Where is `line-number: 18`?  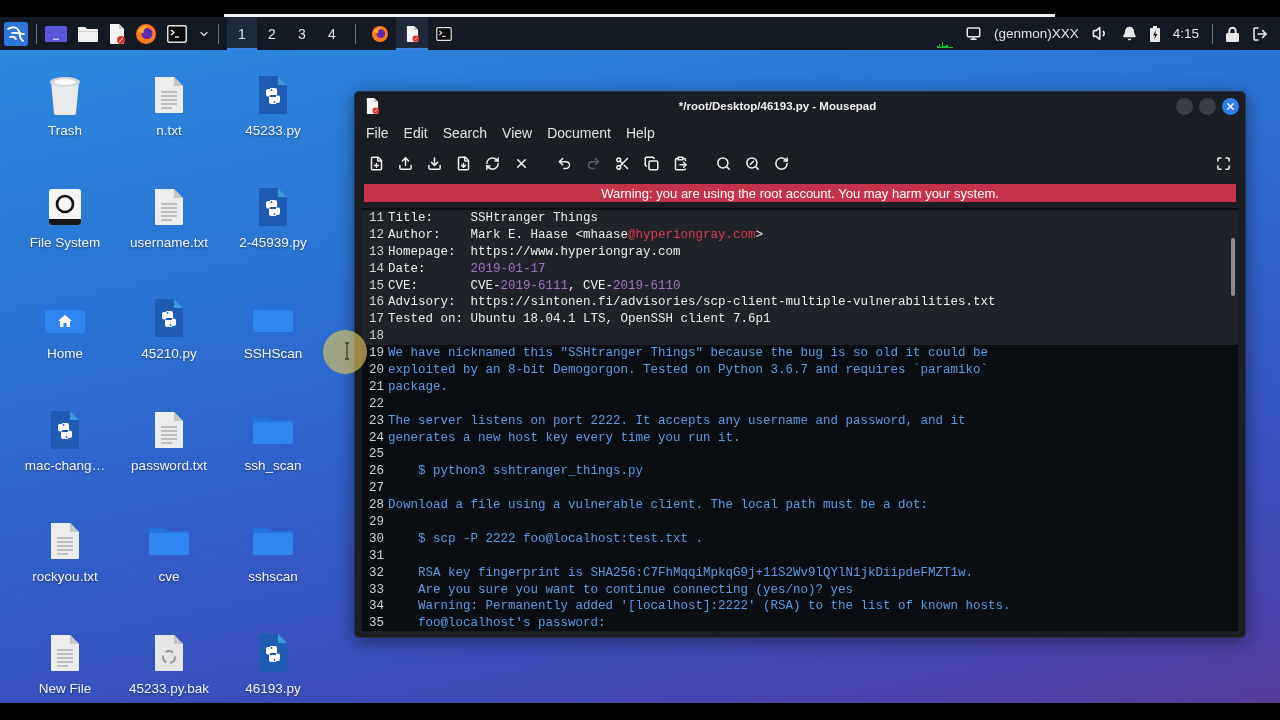 line-number: 18 is located at coordinates (376, 337).